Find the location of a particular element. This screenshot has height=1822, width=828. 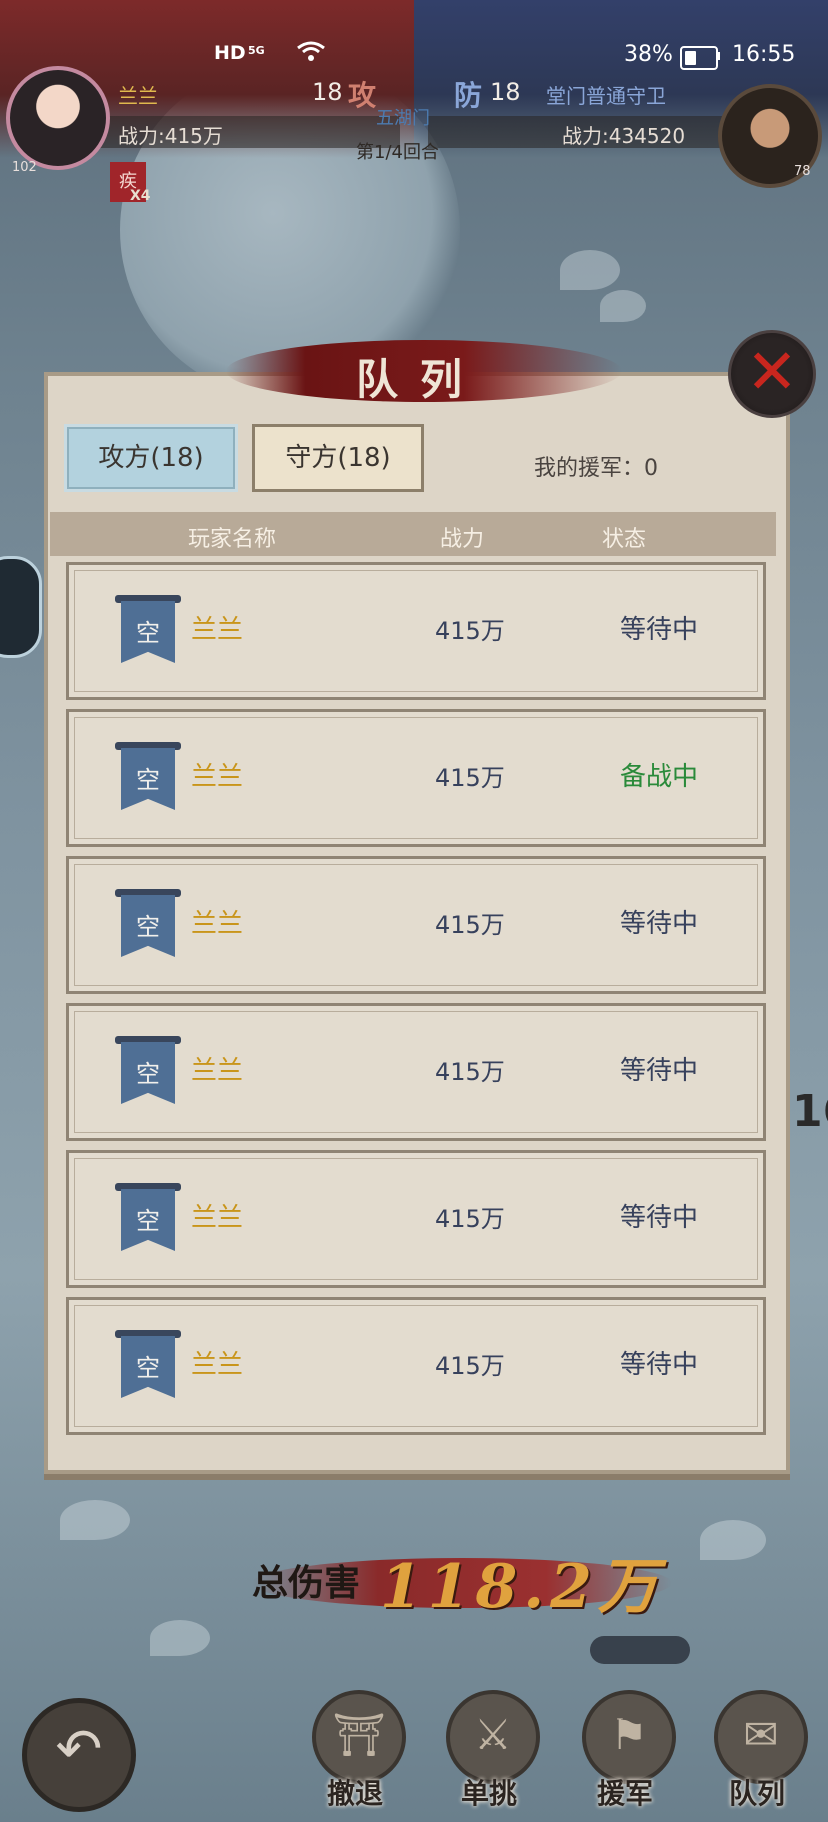

panel-title: 队列 is located at coordinates (419, 379).